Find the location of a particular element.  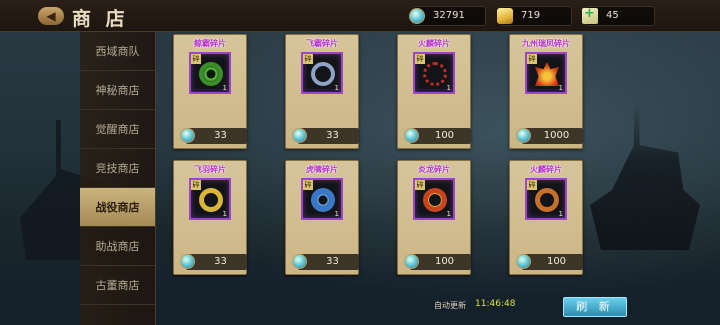

sidebar-item-assist: 助战商店 is located at coordinates (117, 246).